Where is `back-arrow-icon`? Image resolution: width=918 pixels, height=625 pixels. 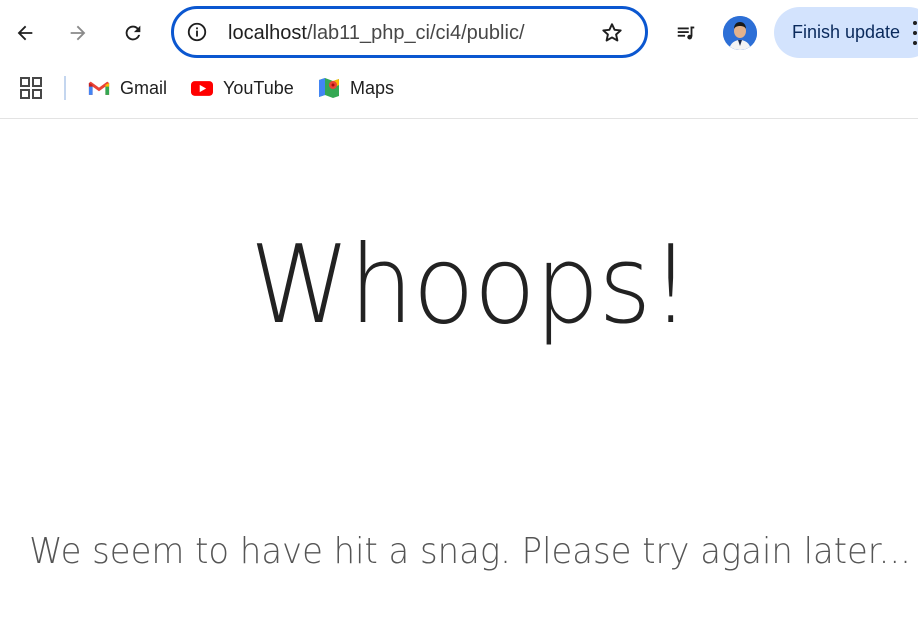 back-arrow-icon is located at coordinates (25, 33).